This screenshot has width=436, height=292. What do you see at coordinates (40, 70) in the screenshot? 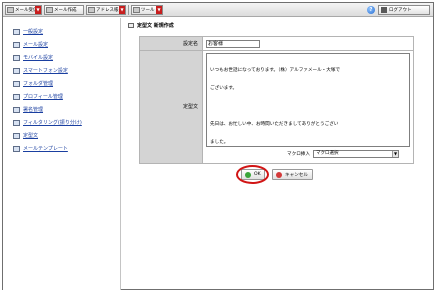
I see `sidebar-item-smartphone-settings: スマートフォン設定` at bounding box center [40, 70].